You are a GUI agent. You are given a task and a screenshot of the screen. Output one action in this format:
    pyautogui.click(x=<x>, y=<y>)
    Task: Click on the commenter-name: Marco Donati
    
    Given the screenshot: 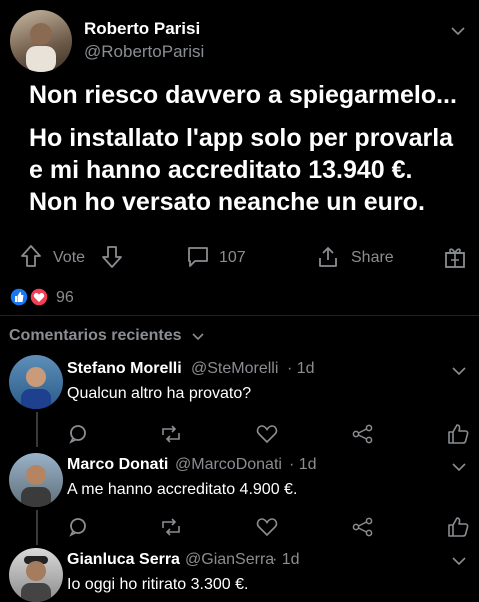 What is the action you would take?
    pyautogui.click(x=117, y=465)
    